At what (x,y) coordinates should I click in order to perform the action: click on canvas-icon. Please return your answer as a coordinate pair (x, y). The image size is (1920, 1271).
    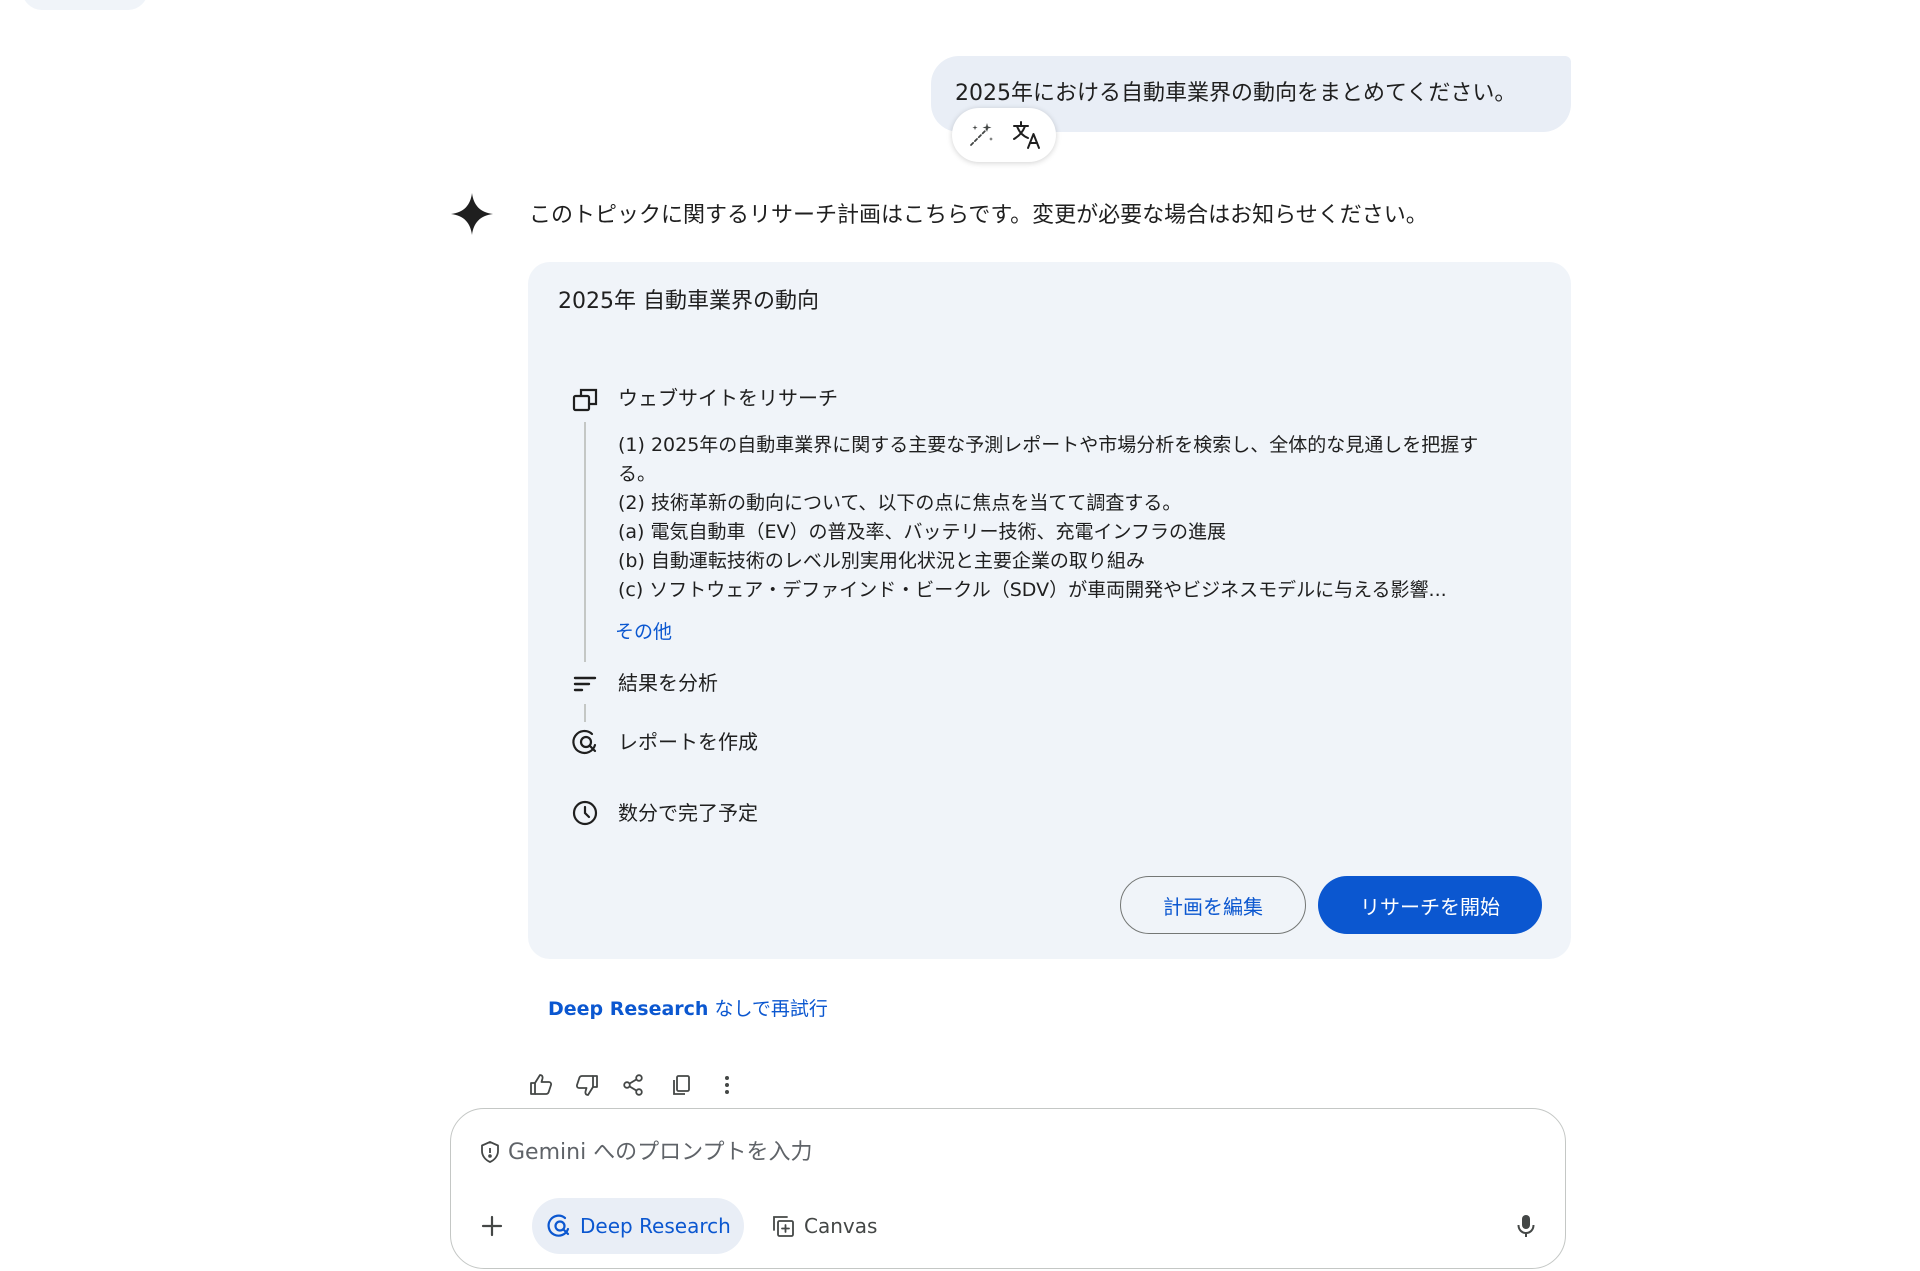
    Looking at the image, I should click on (783, 1226).